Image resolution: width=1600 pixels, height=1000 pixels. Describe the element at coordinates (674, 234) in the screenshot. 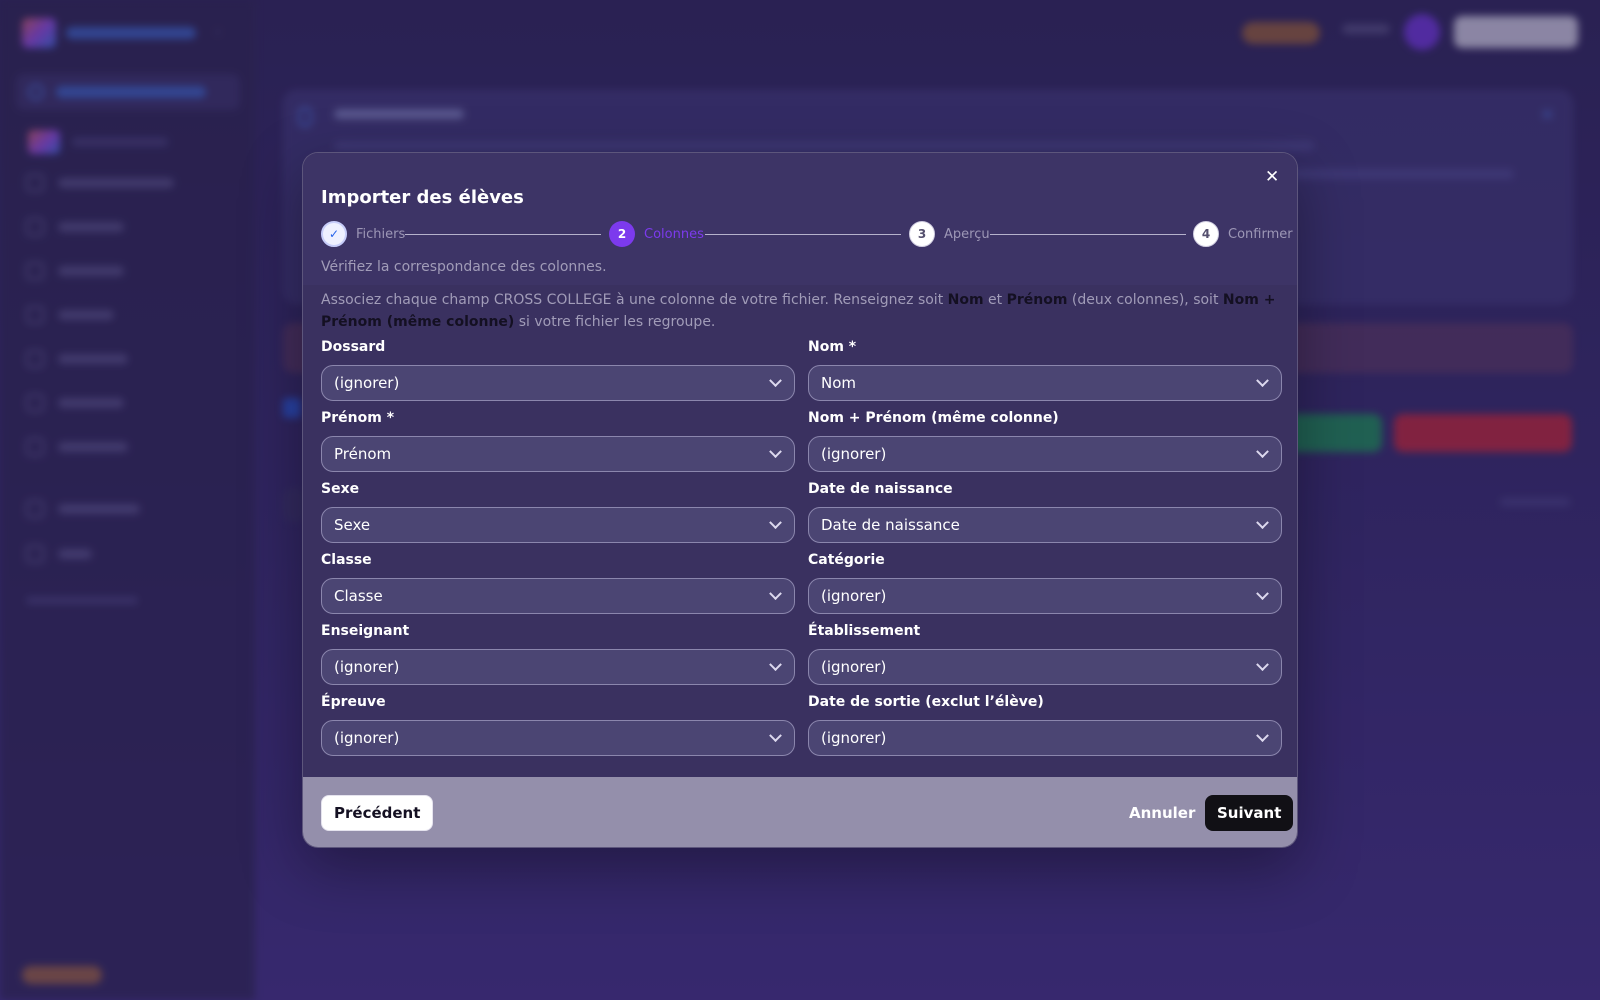

I see `step-label: Colonnes` at that location.